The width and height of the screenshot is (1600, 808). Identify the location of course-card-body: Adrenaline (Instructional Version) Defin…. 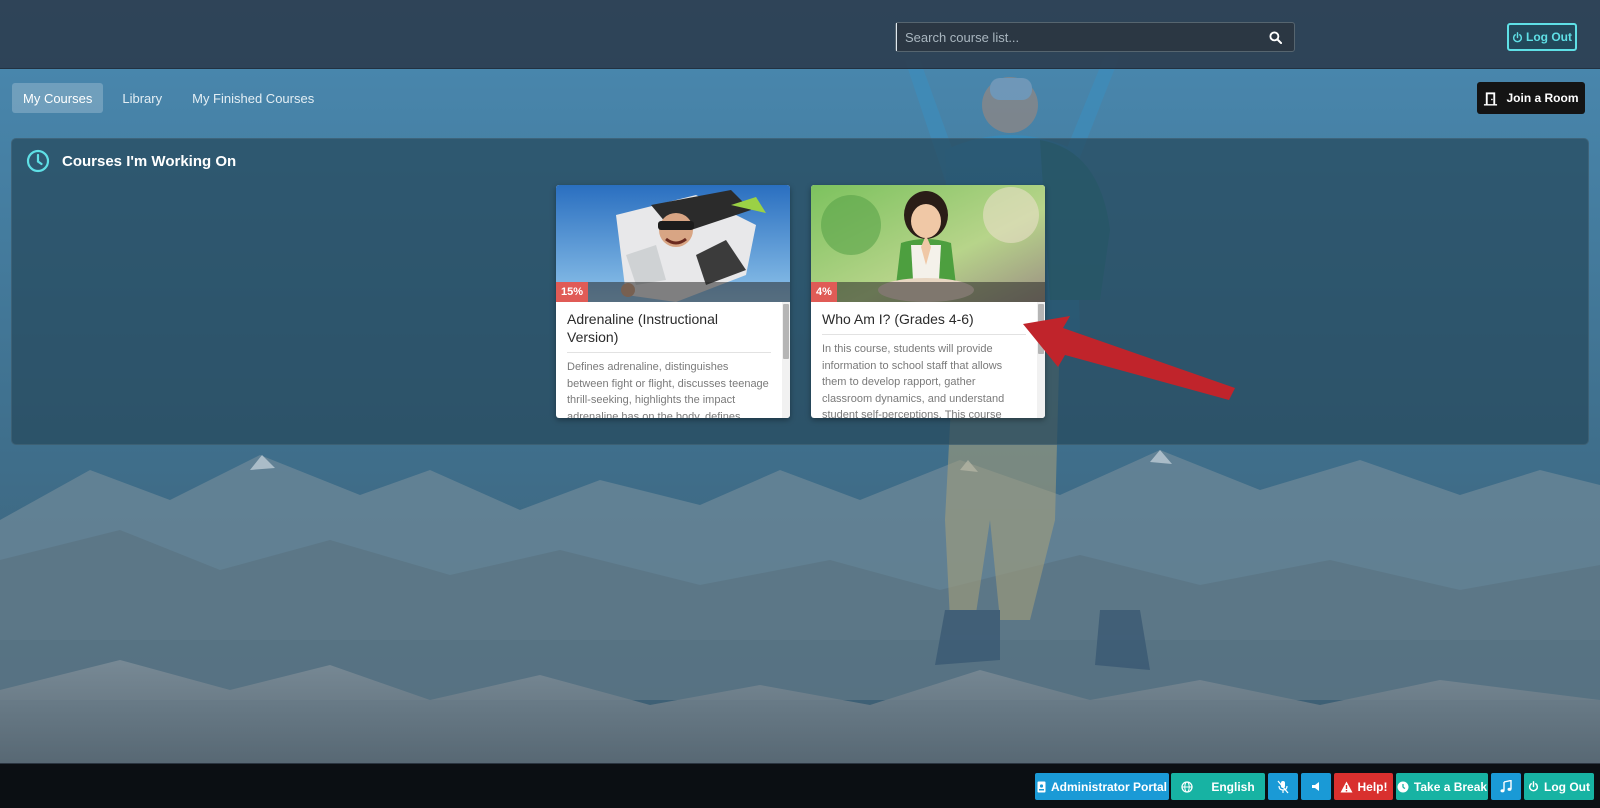
(669, 360).